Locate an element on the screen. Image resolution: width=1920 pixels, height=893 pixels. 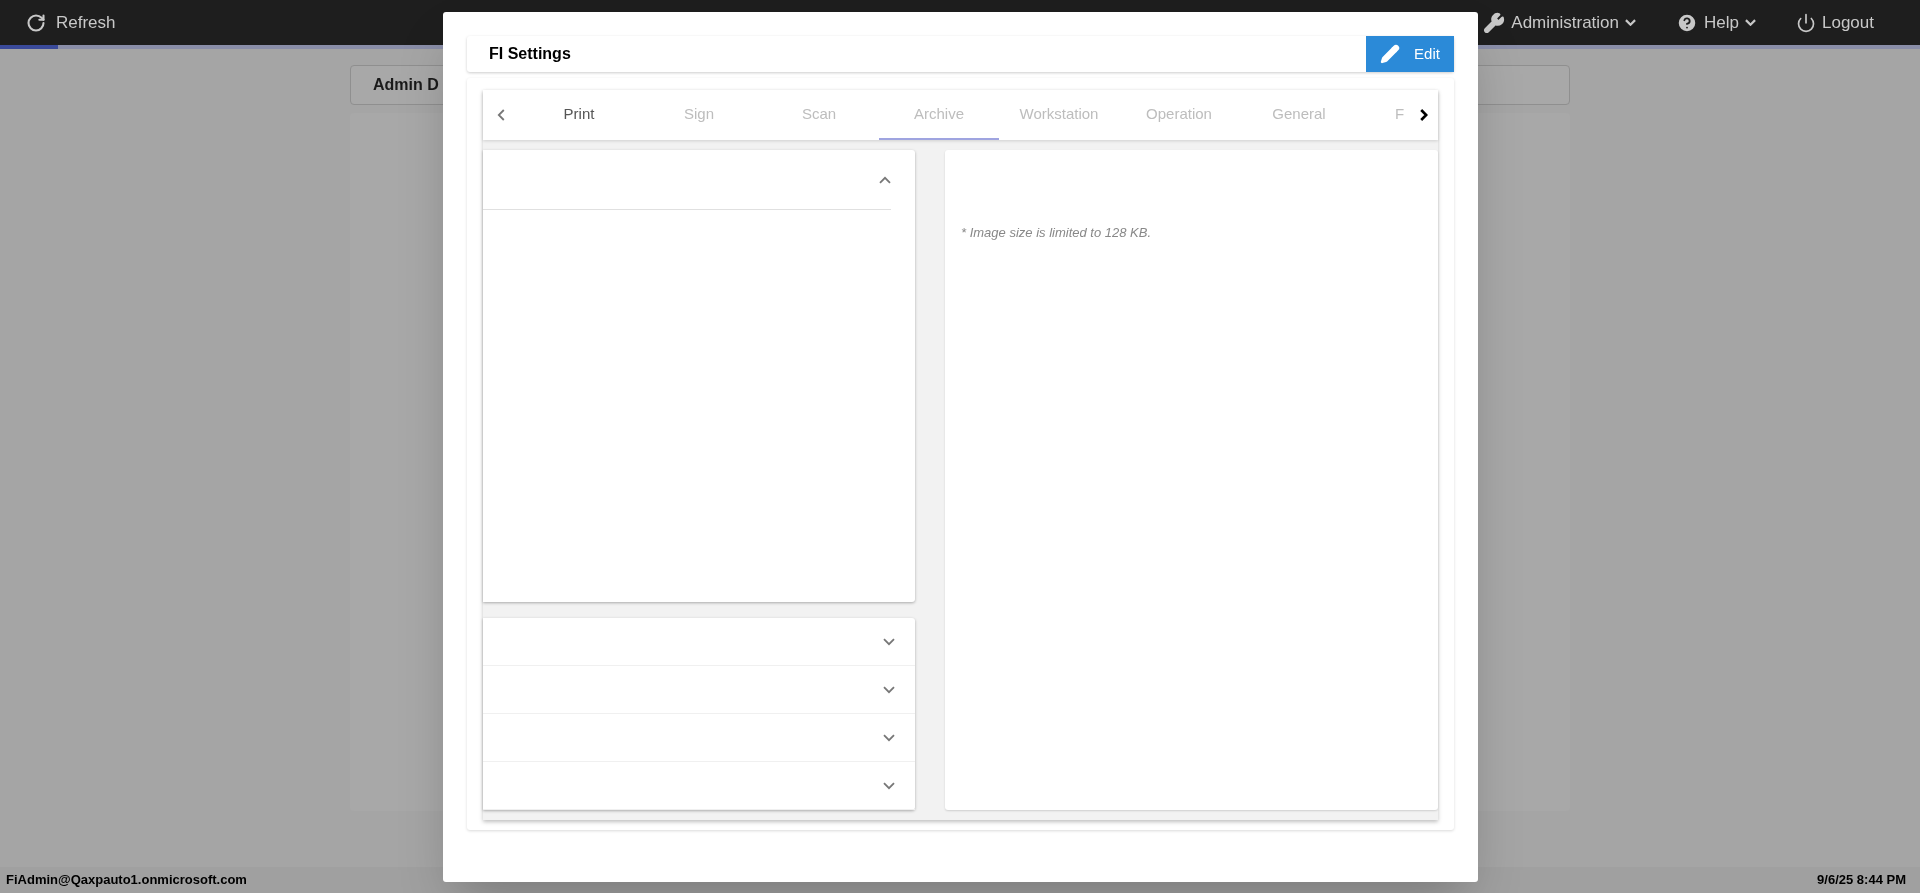
card-title: Admin D is located at coordinates (406, 85).